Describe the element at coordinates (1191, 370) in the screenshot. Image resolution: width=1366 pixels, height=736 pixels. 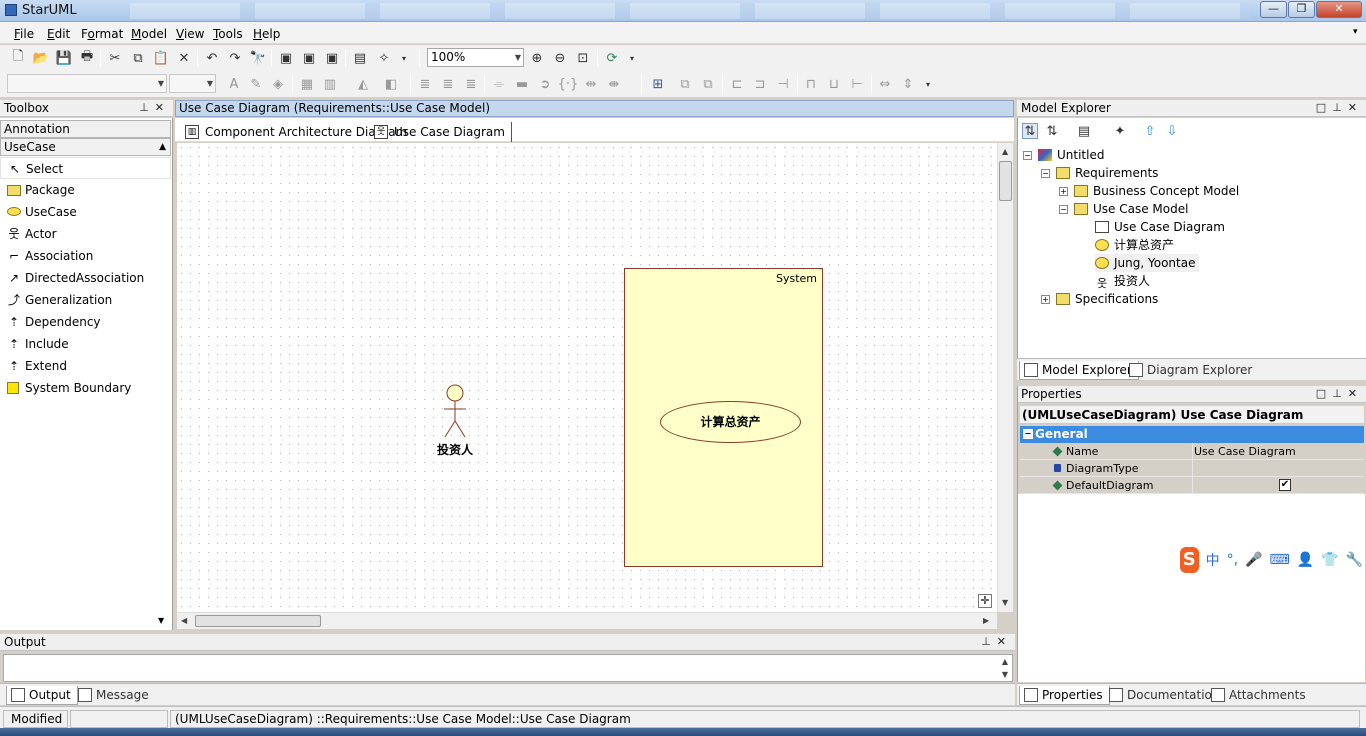
I see `tab-diagram-explorer: Diagram Explorer` at that location.